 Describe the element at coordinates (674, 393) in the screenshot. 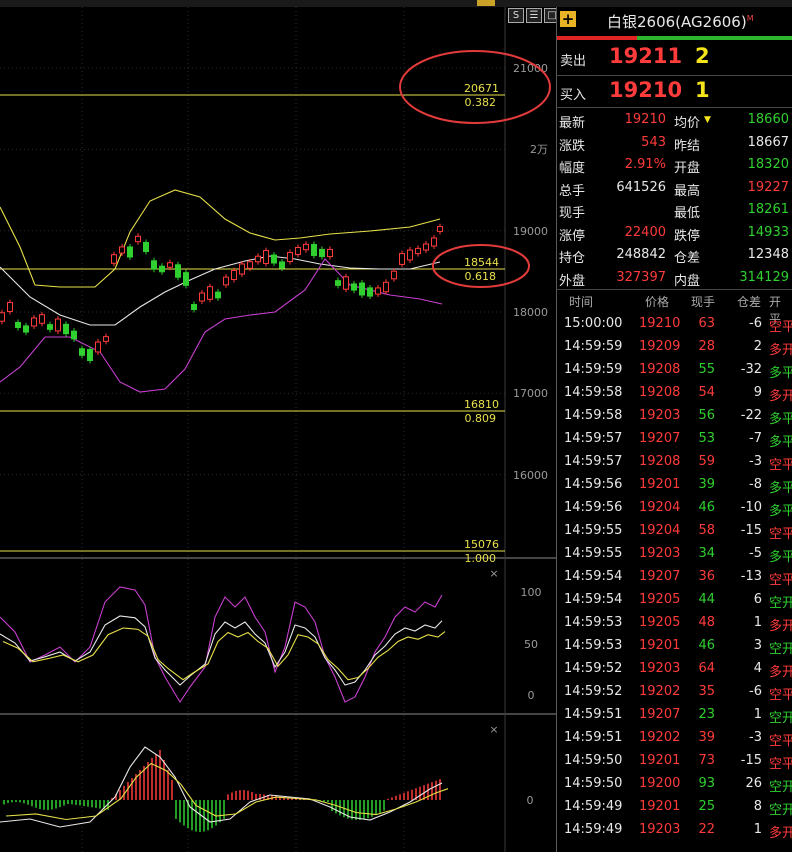

I see `trade-row: 14:59:58 19208 54 9 多开` at that location.